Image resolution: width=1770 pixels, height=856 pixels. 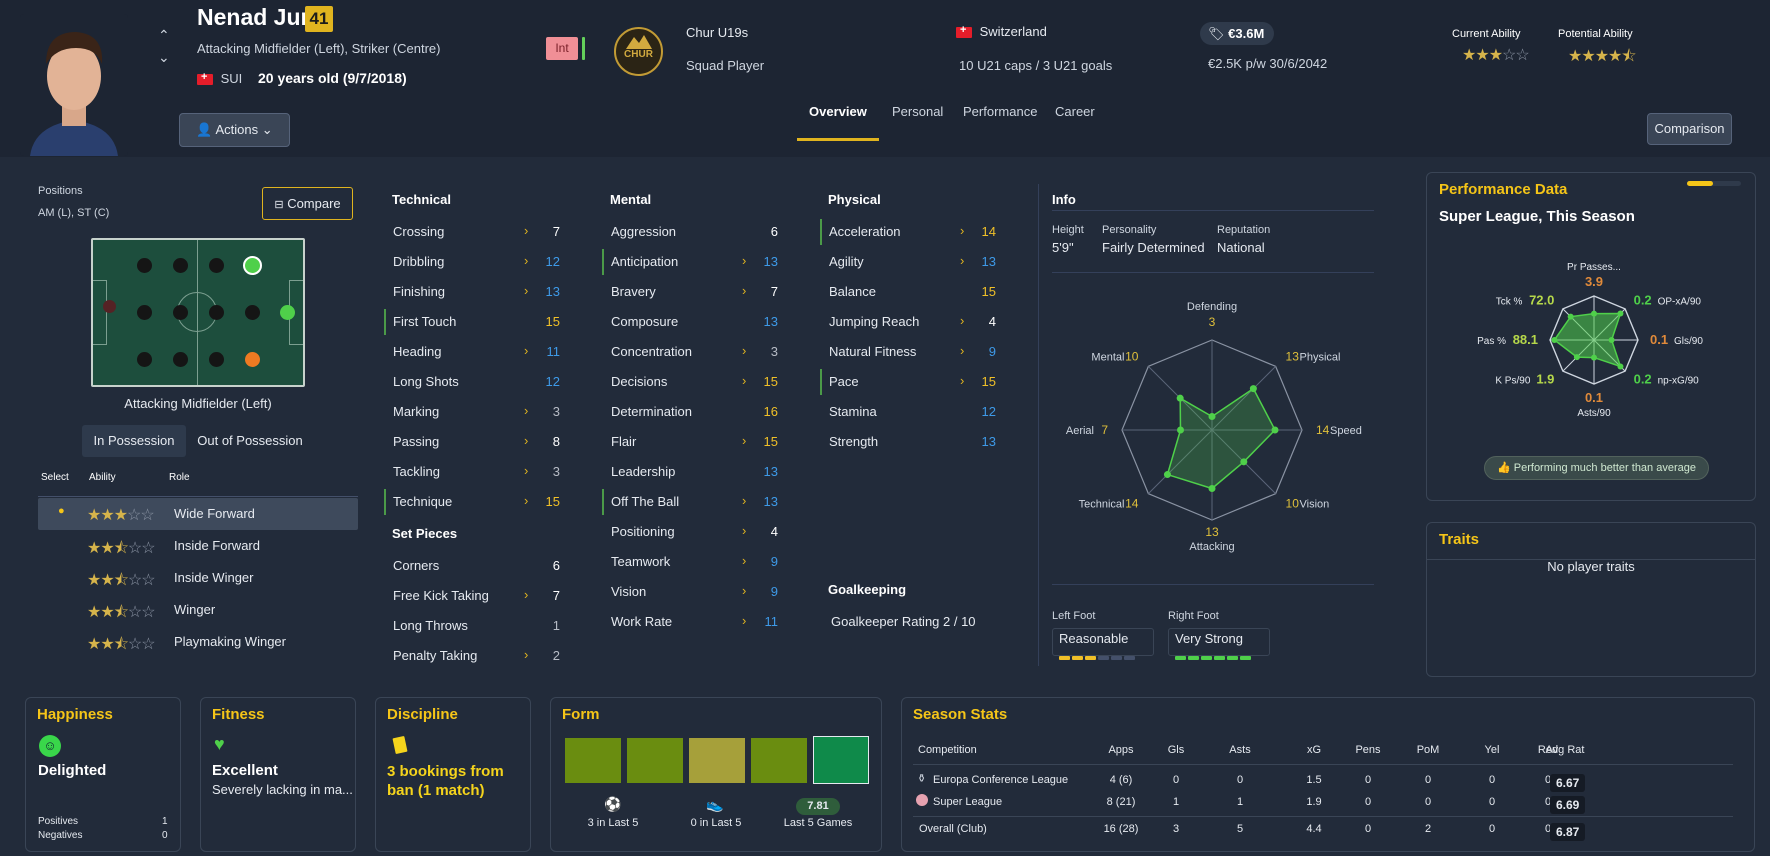 I want to click on stats-header: Avg Rat, so click(x=1565, y=750).